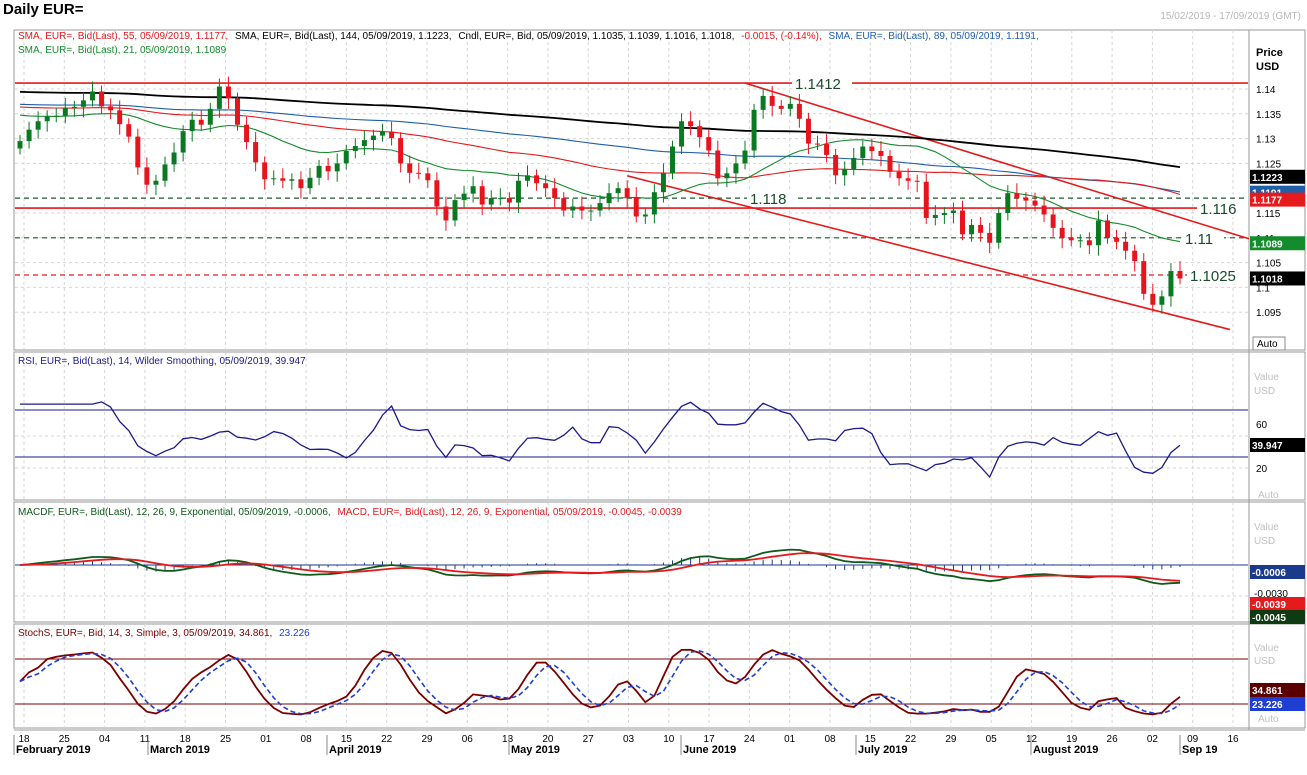 The height and width of the screenshot is (775, 1307). I want to click on level-label: 1.116, so click(1218, 209).